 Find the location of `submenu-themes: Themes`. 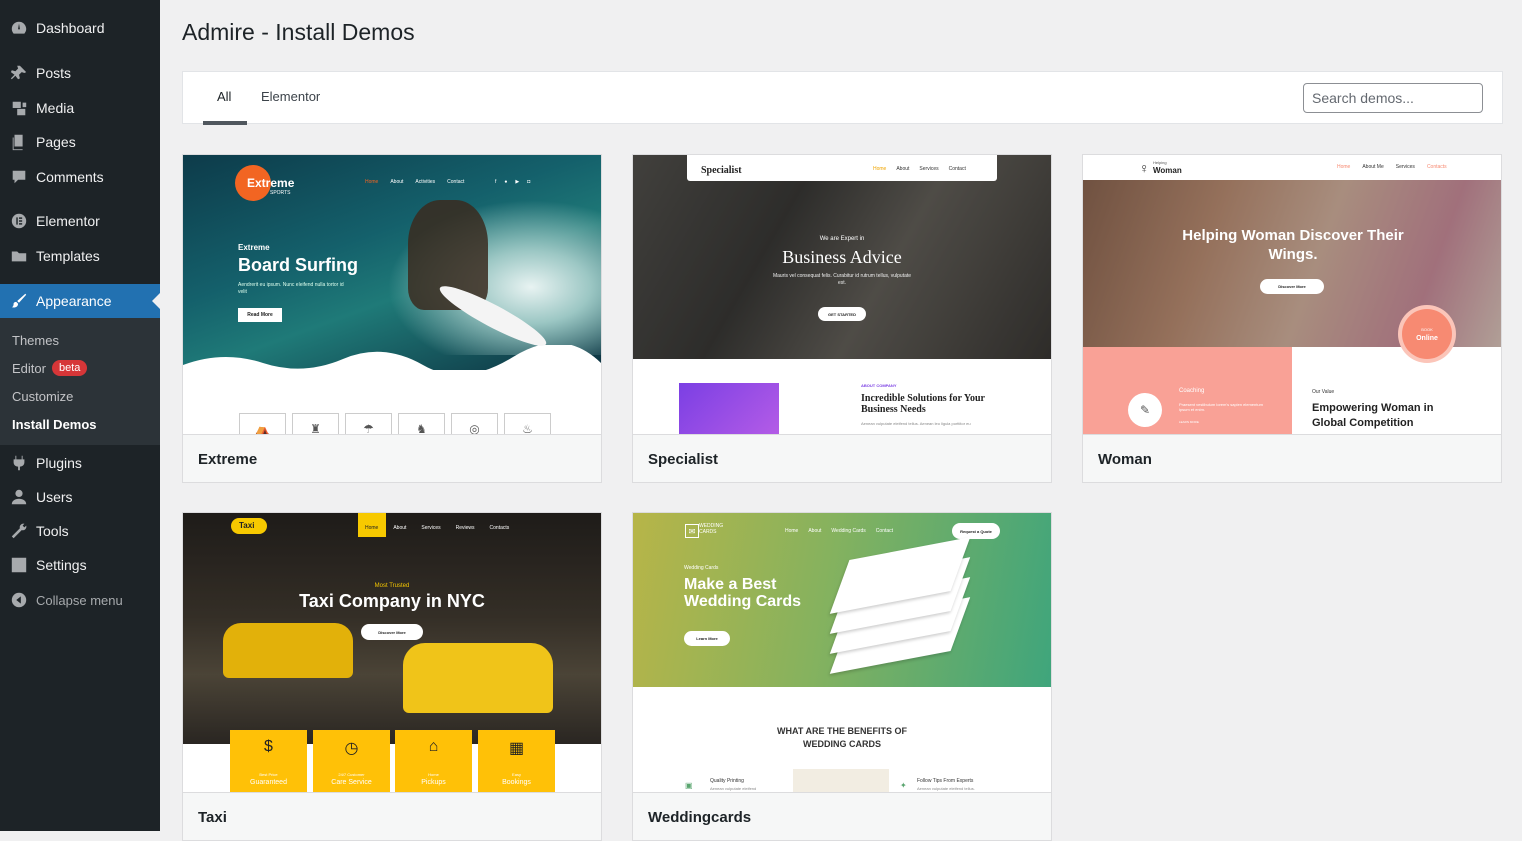

submenu-themes: Themes is located at coordinates (35, 340).